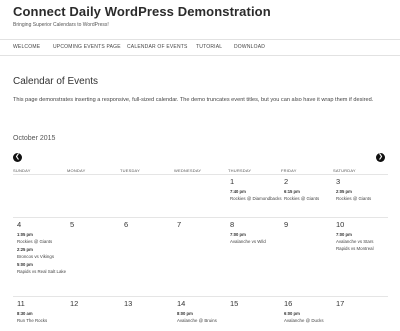 The height and width of the screenshot is (331, 400). I want to click on calendar-day-number: 11, so click(21, 303).